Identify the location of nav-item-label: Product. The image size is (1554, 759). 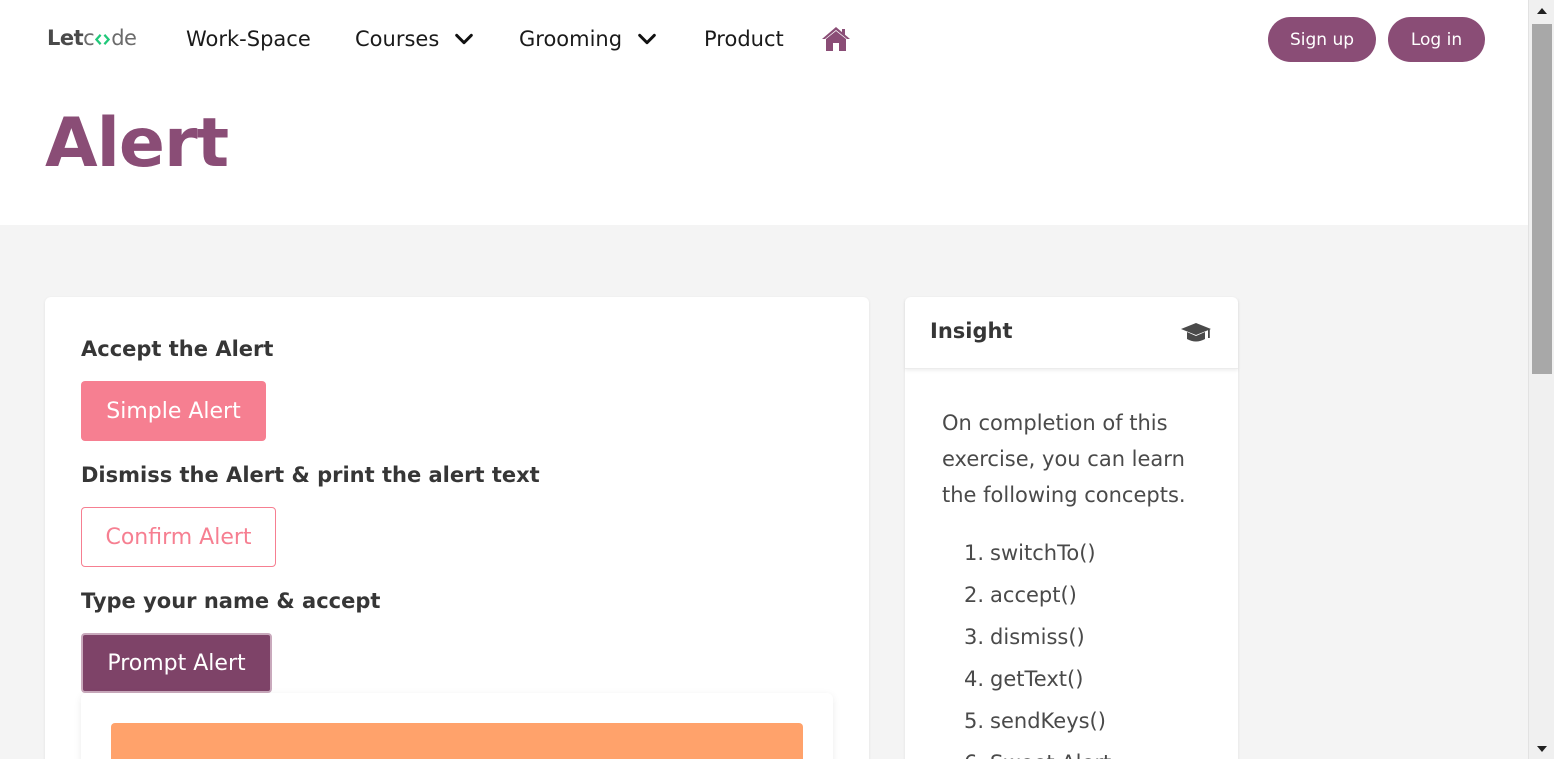
(744, 39).